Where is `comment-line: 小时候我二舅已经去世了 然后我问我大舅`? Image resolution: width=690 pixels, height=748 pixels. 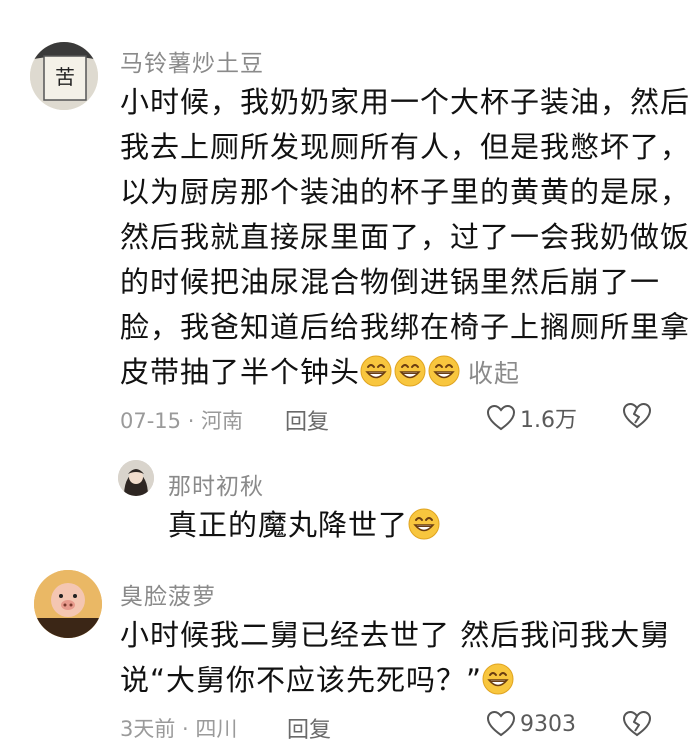
comment-line: 小时候我二舅已经去世了 然后我问我大舅 is located at coordinates (395, 635).